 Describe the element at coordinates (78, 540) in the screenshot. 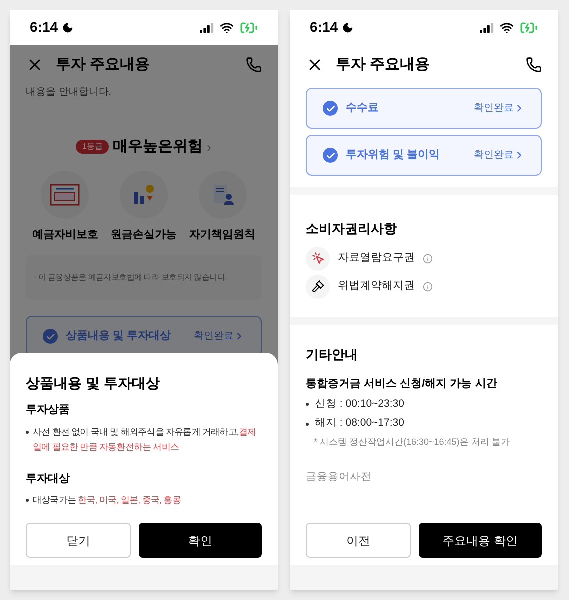

I see `cancel-button: 닫기` at that location.